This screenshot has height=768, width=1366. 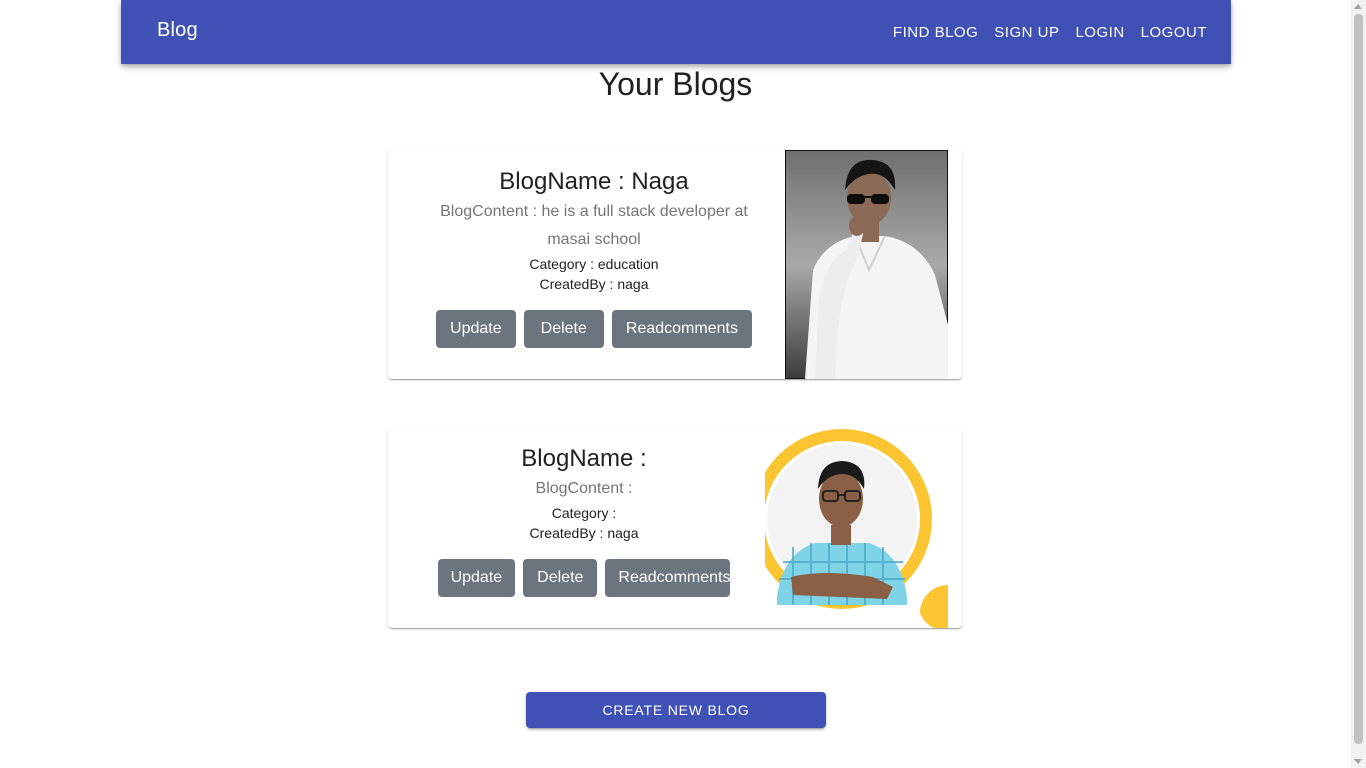 What do you see at coordinates (584, 458) in the screenshot?
I see `blog-name: BlogName :` at bounding box center [584, 458].